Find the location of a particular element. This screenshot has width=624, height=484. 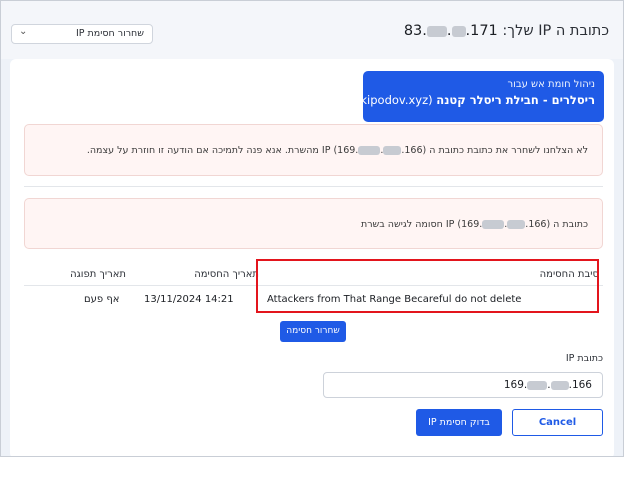

release-block-button: שחרור חסימה is located at coordinates (313, 331).